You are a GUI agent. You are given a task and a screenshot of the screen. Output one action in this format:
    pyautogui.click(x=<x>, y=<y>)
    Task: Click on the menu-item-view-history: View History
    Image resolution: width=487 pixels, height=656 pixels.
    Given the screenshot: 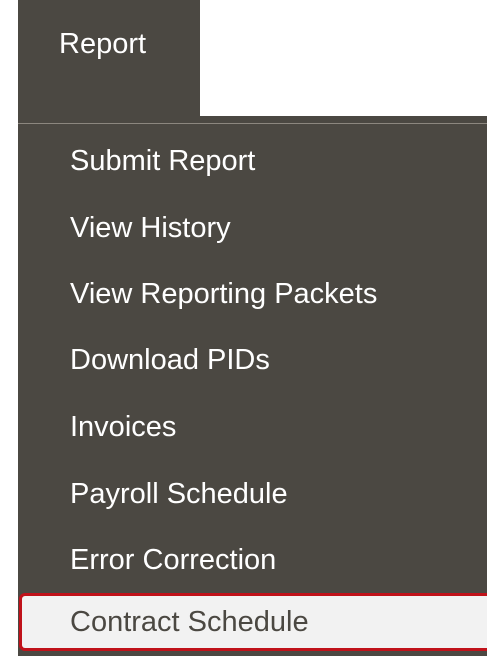 What is the action you would take?
    pyautogui.click(x=252, y=228)
    